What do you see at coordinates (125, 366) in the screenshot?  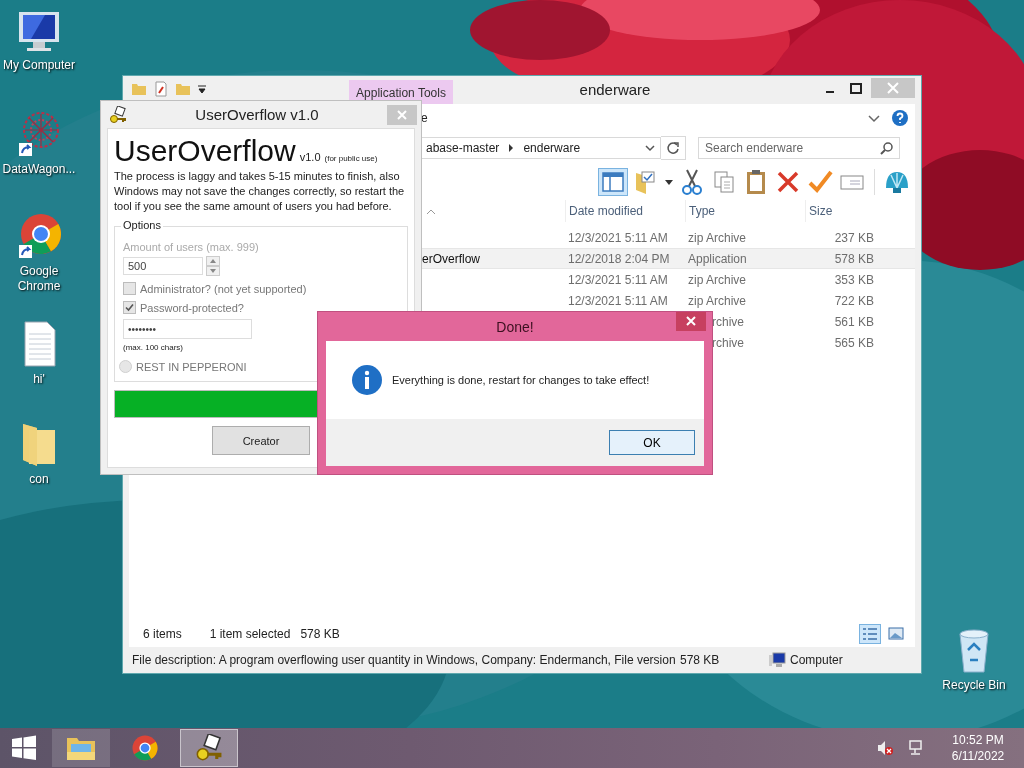 I see `radio-button` at bounding box center [125, 366].